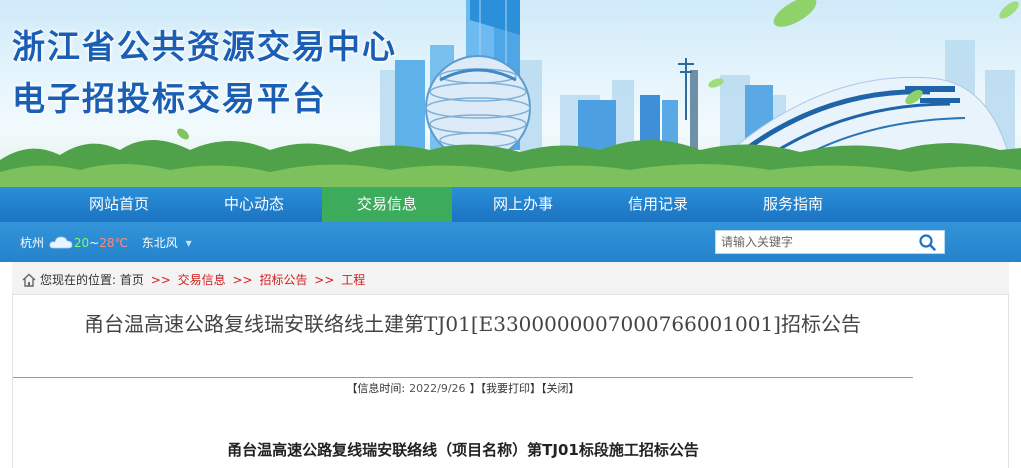 Image resolution: width=1021 pixels, height=468 pixels. Describe the element at coordinates (61, 243) in the screenshot. I see `cloud-icon` at that location.